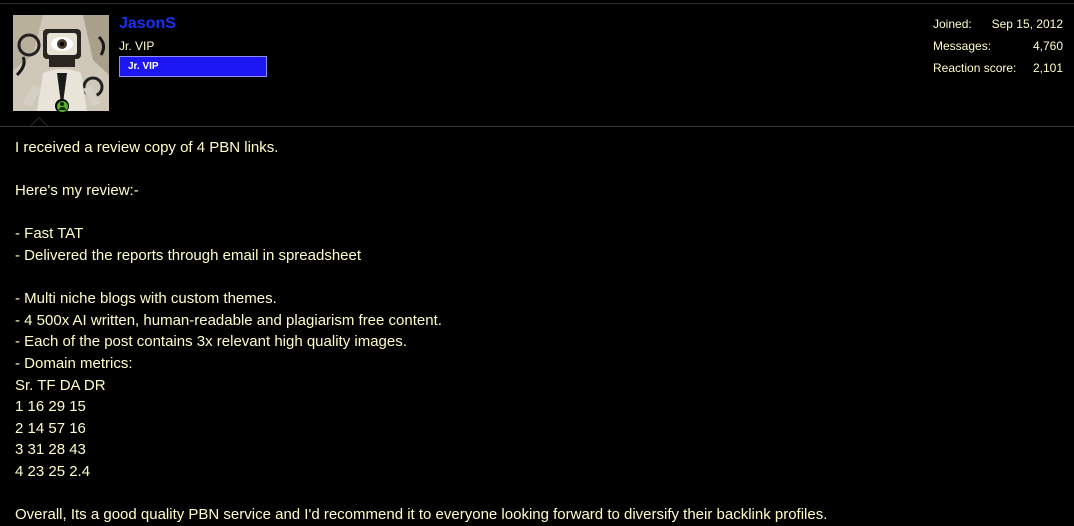 The image size is (1074, 526). I want to click on metrics-header: Sr. TF DA DR, so click(60, 385).